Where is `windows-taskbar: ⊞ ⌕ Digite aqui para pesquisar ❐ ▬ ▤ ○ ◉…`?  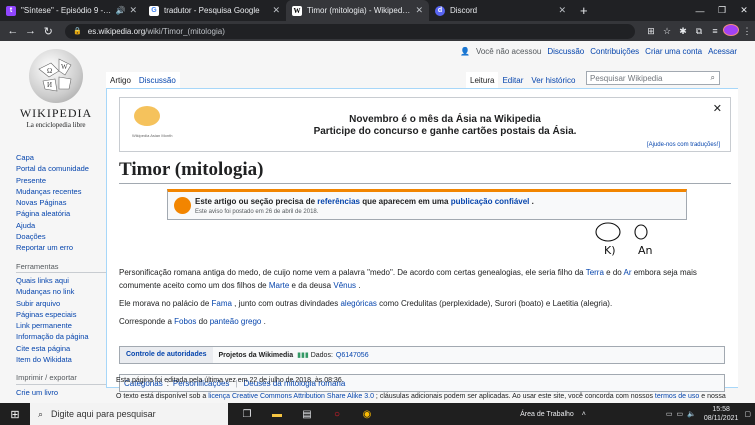 windows-taskbar: ⊞ ⌕ Digite aqui para pesquisar ❐ ▬ ▤ ○ ◉… is located at coordinates (377, 414).